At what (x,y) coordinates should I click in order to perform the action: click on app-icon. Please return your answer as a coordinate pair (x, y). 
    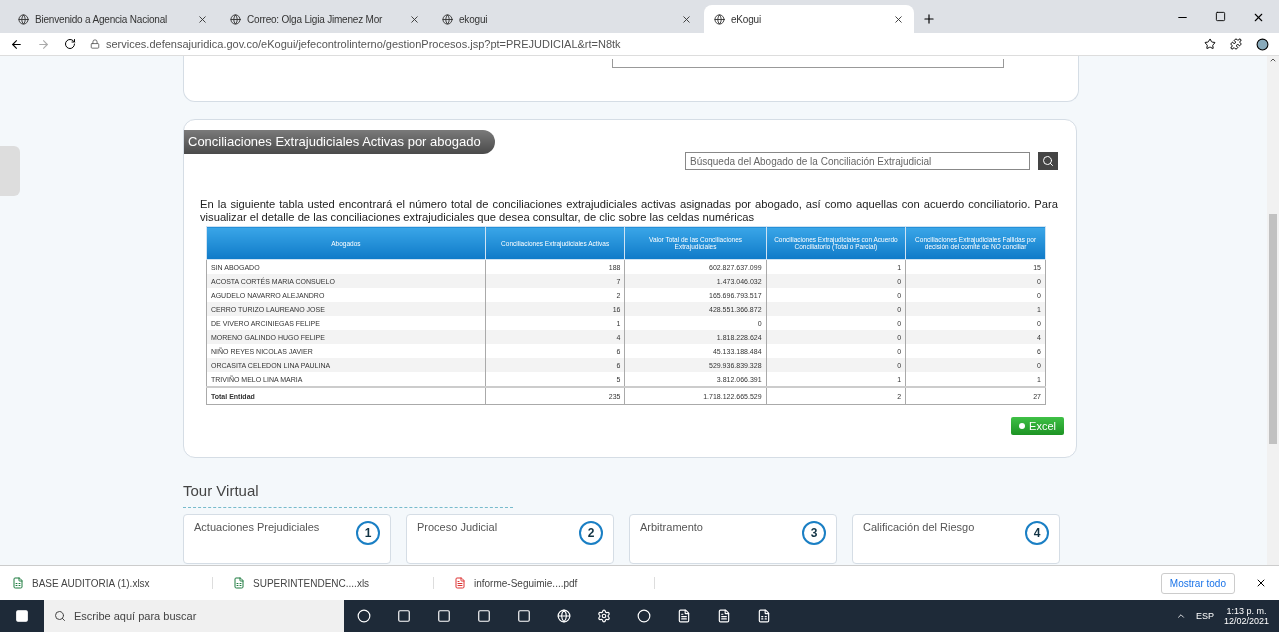
    Looking at the image, I should click on (644, 616).